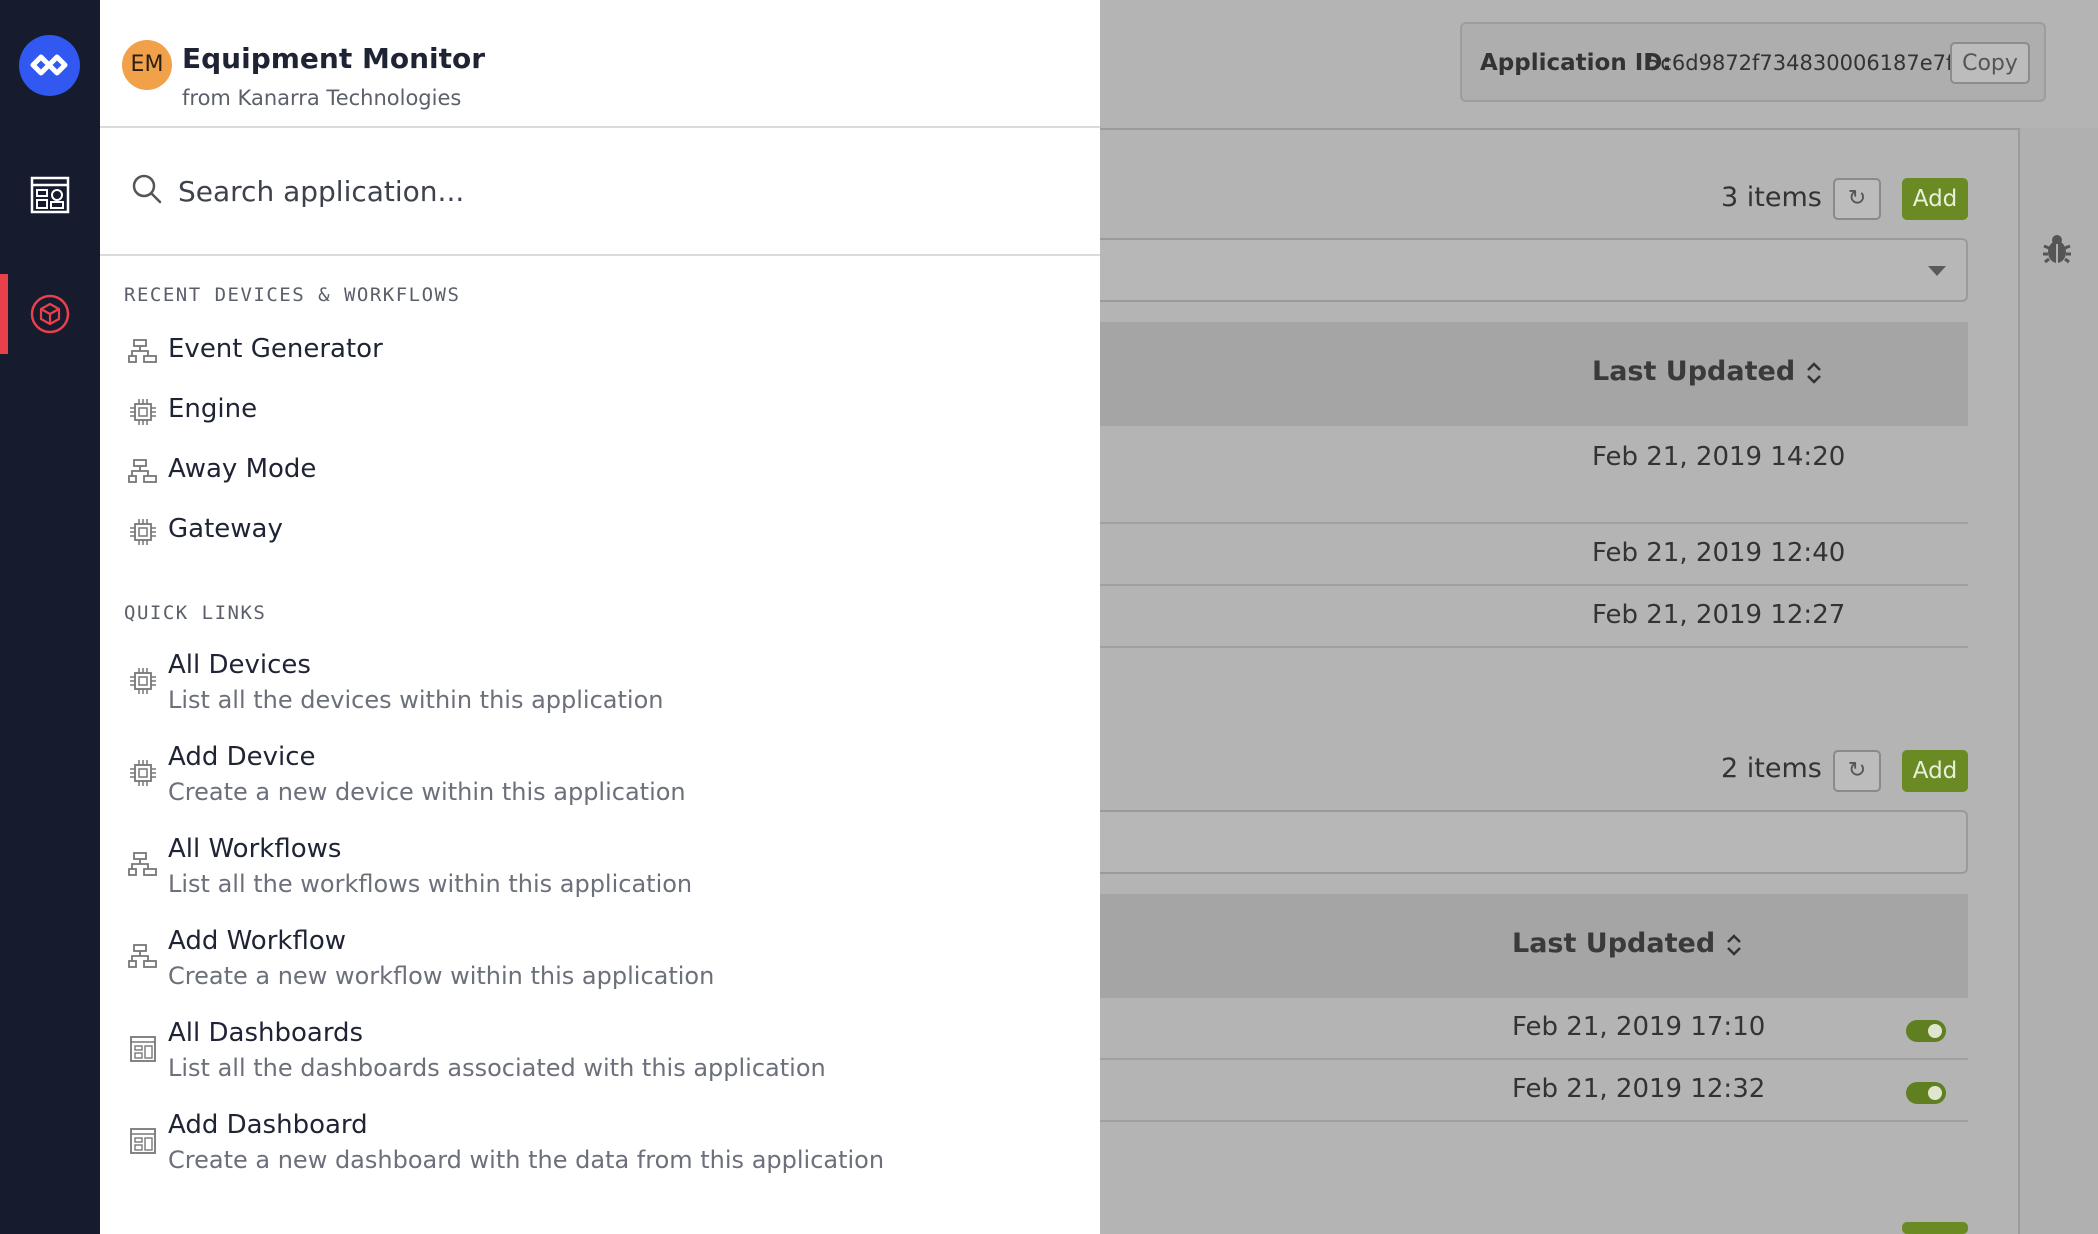  What do you see at coordinates (239, 665) in the screenshot?
I see `item-label: All Devices` at bounding box center [239, 665].